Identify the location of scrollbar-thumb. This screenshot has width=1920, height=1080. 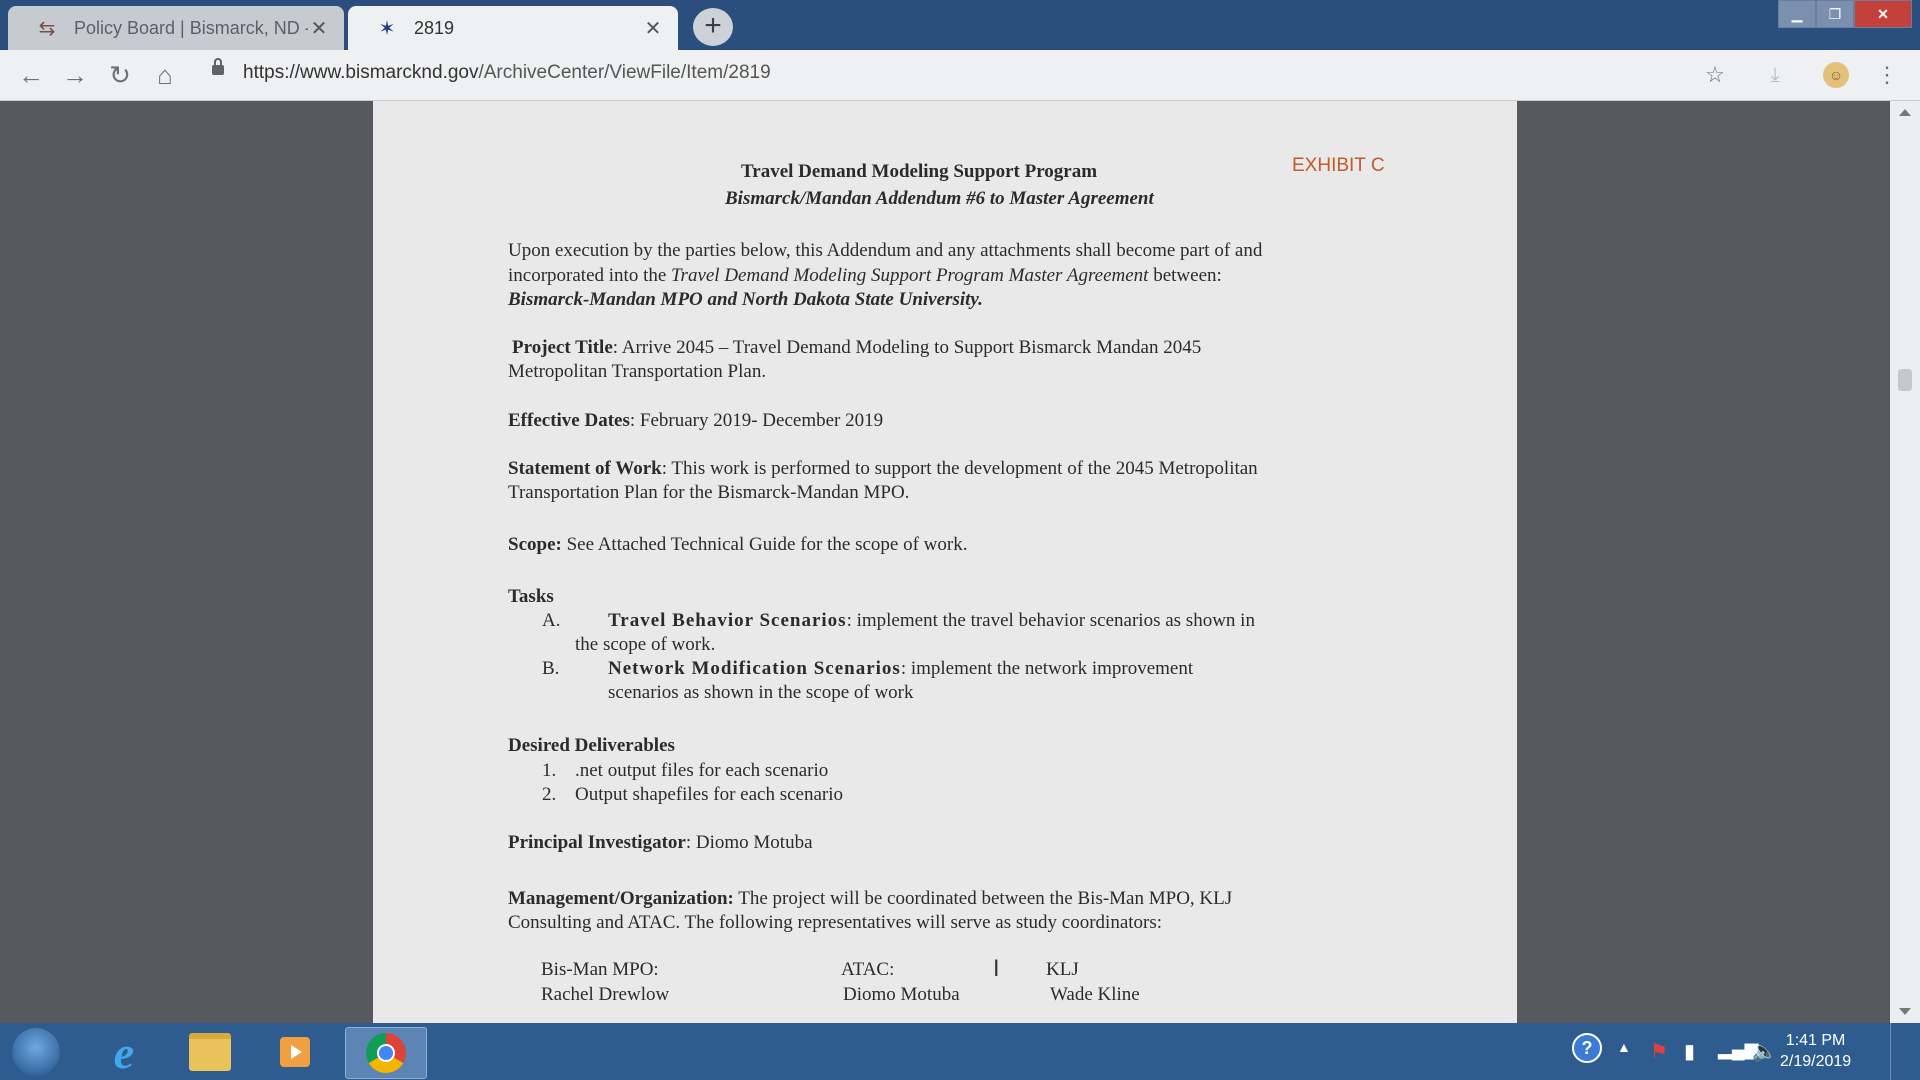
(1905, 380).